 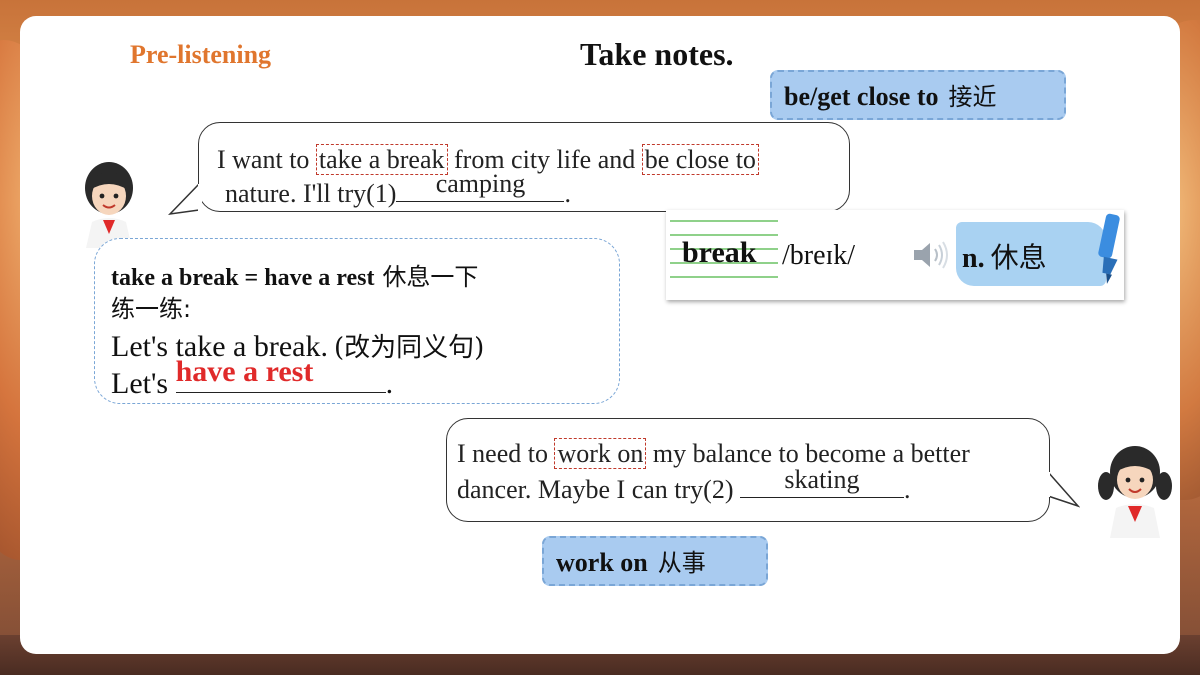 What do you see at coordinates (602, 562) in the screenshot?
I see `vocab-chip-en: work on` at bounding box center [602, 562].